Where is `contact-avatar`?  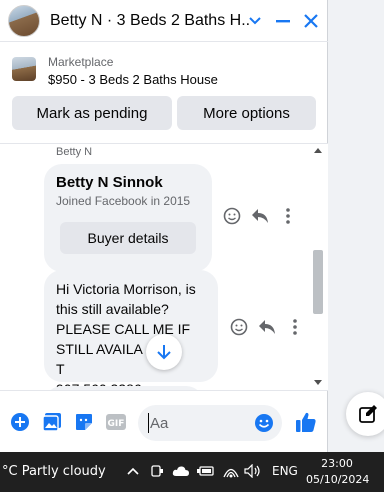 contact-avatar is located at coordinates (24, 20).